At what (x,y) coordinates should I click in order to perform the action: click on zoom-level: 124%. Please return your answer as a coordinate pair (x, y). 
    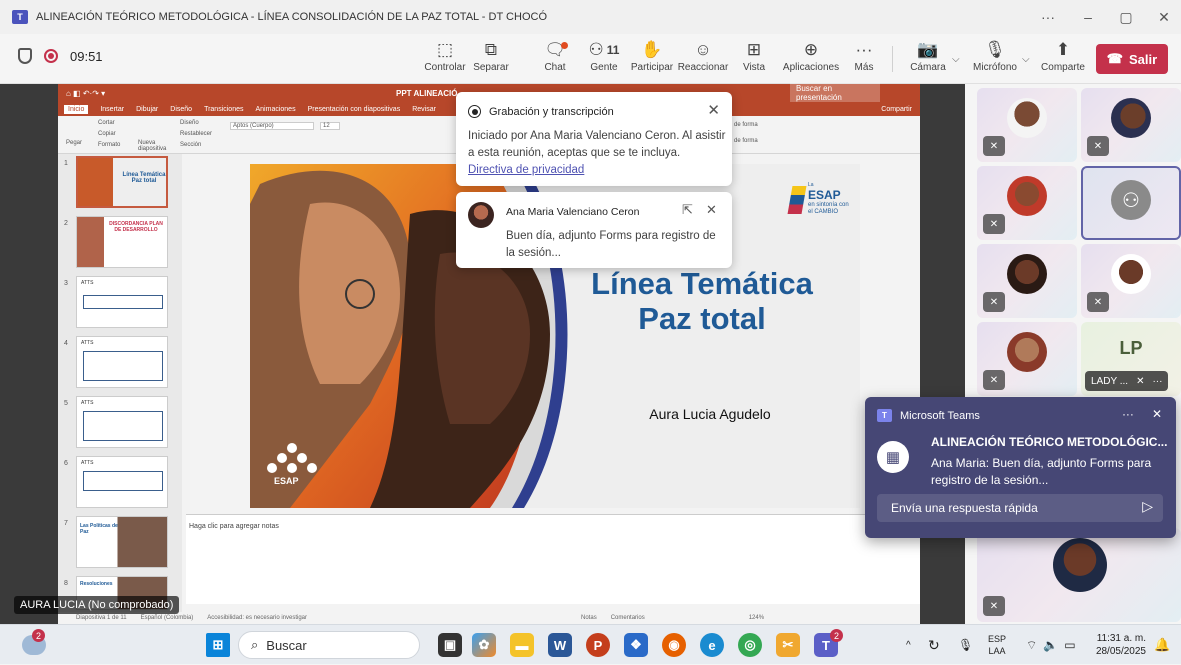
    Looking at the image, I should click on (756, 618).